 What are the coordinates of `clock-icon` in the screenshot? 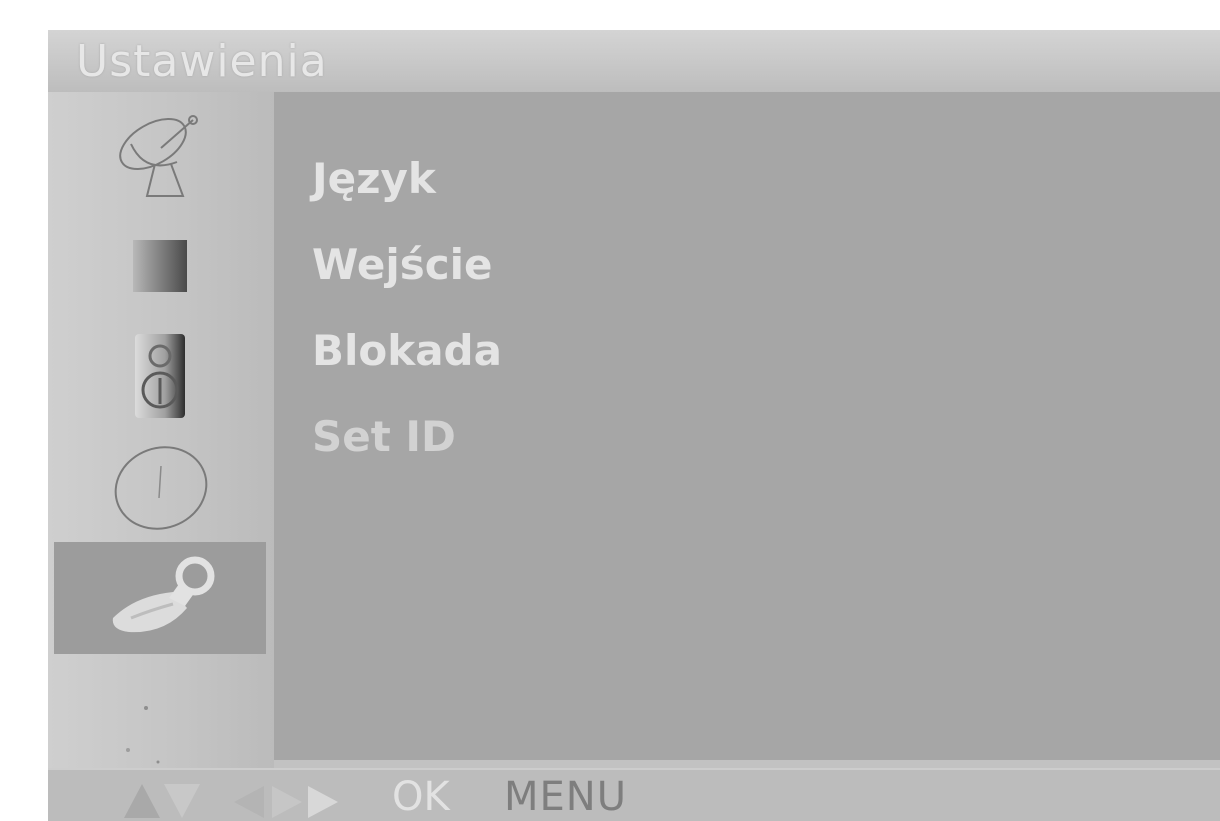 It's located at (161, 488).